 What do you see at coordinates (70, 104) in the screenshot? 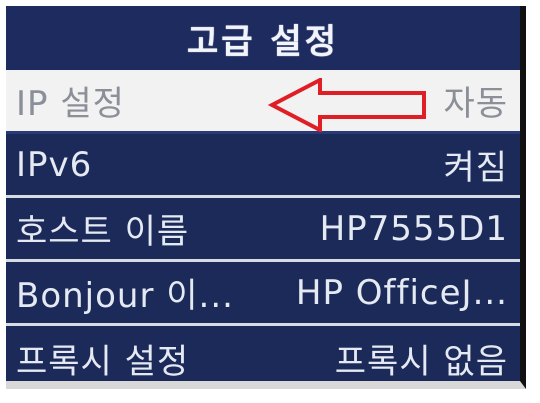
I see `menu-item-label: IP 설정` at bounding box center [70, 104].